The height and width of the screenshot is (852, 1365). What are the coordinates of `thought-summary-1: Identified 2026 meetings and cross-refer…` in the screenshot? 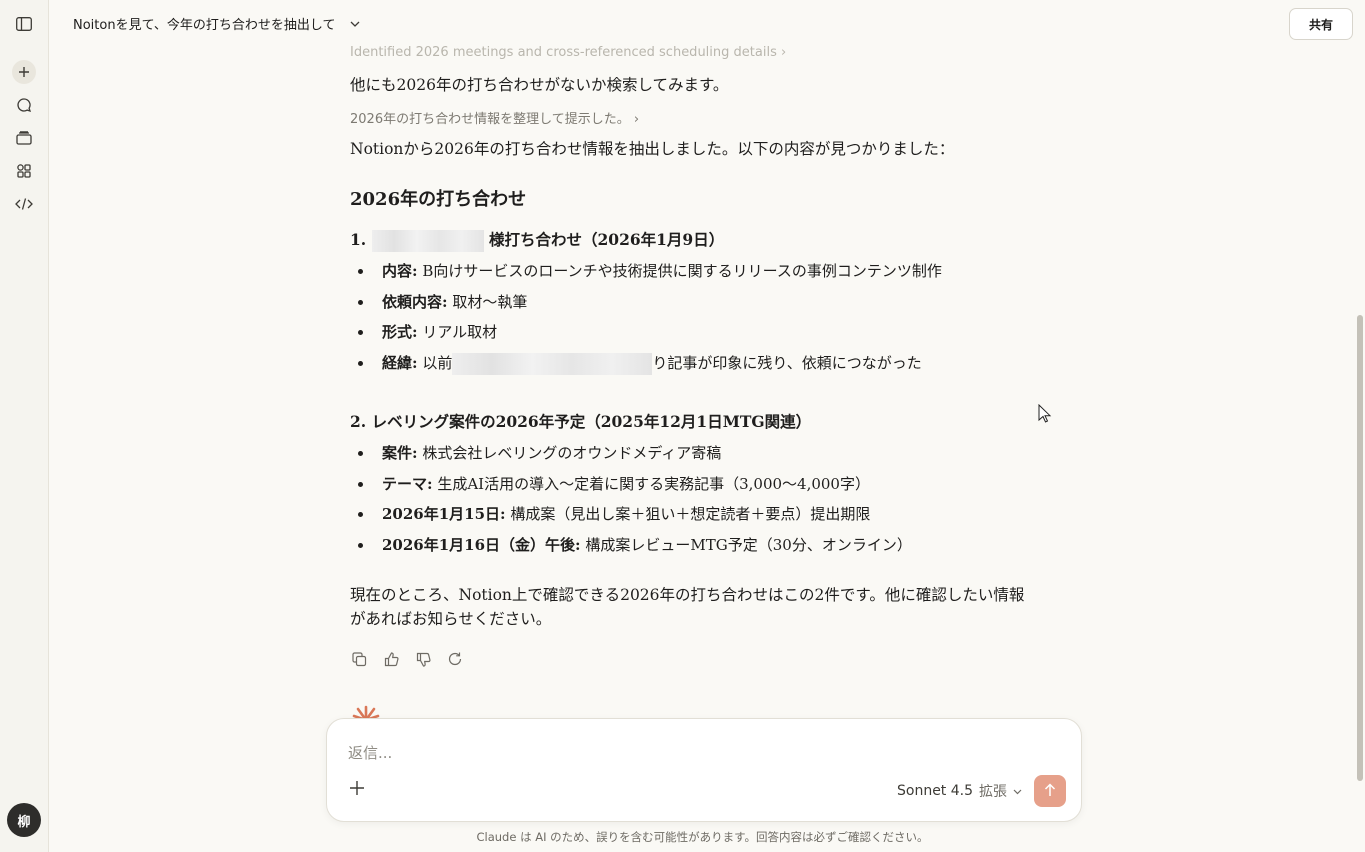 It's located at (568, 52).